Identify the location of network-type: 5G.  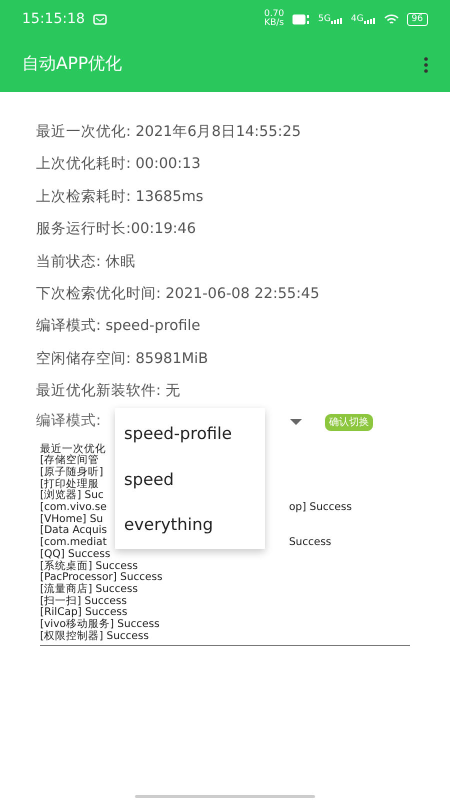
(324, 19).